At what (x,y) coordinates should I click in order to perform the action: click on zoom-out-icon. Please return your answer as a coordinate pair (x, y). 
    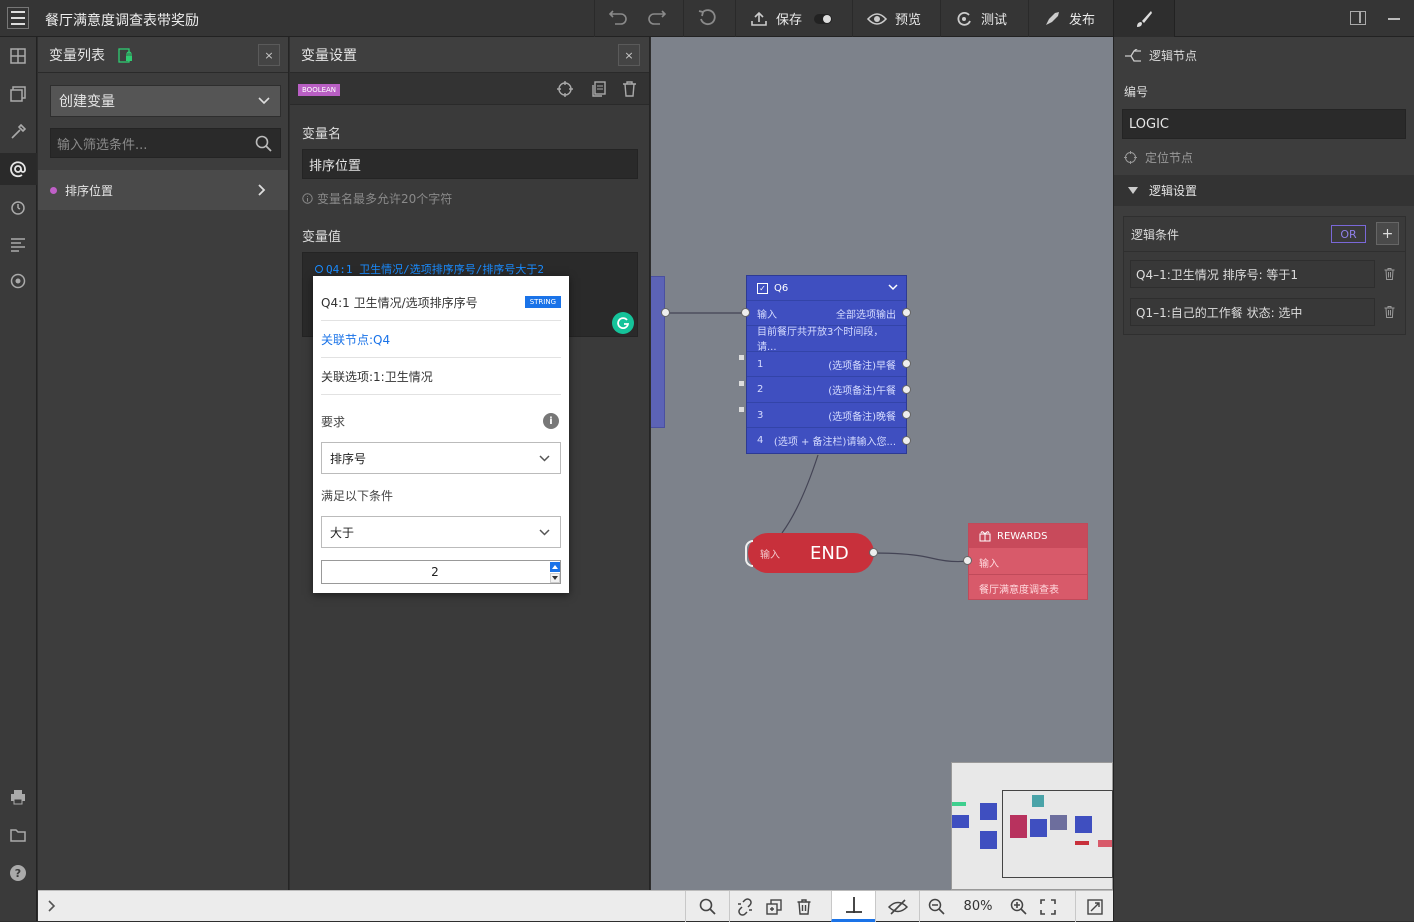
    Looking at the image, I should click on (936, 906).